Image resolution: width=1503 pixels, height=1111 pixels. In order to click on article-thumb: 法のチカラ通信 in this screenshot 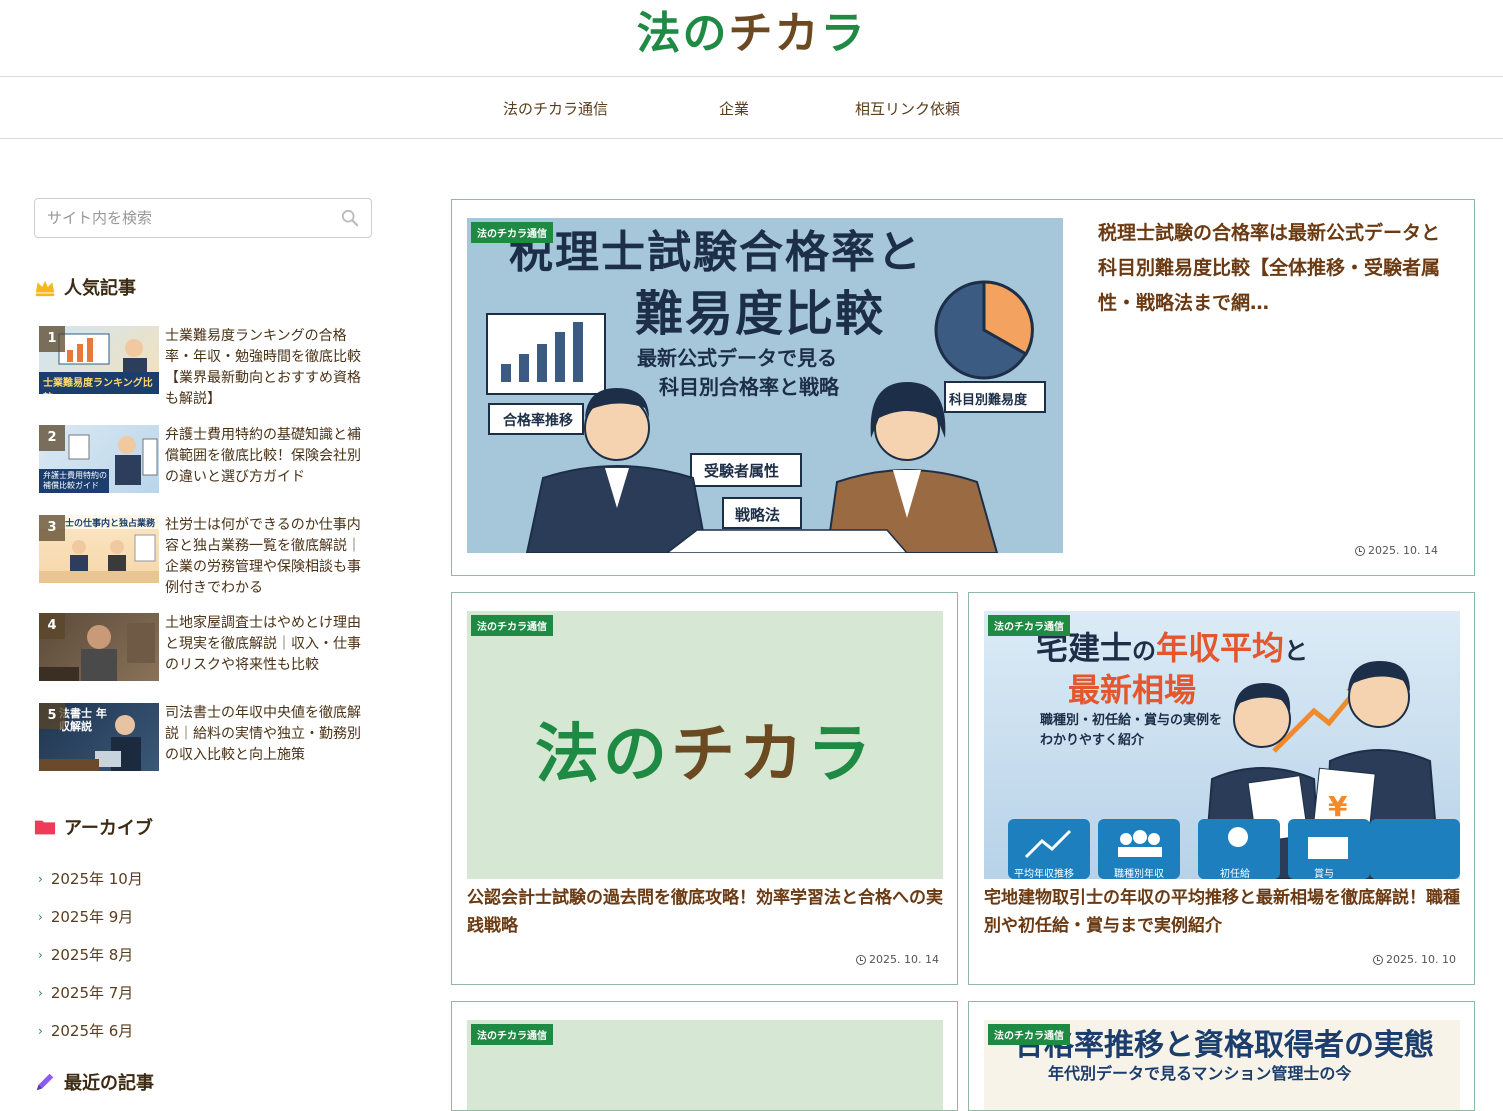, I will do `click(705, 1065)`.